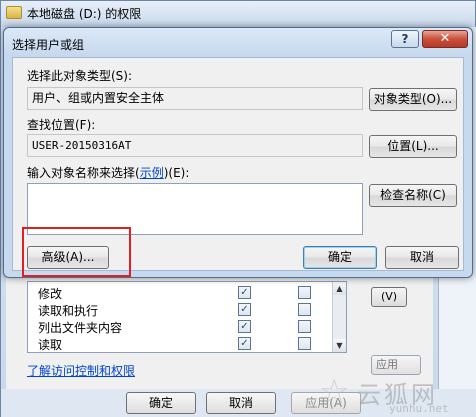  I want to click on star-icon: ☆, so click(334, 392).